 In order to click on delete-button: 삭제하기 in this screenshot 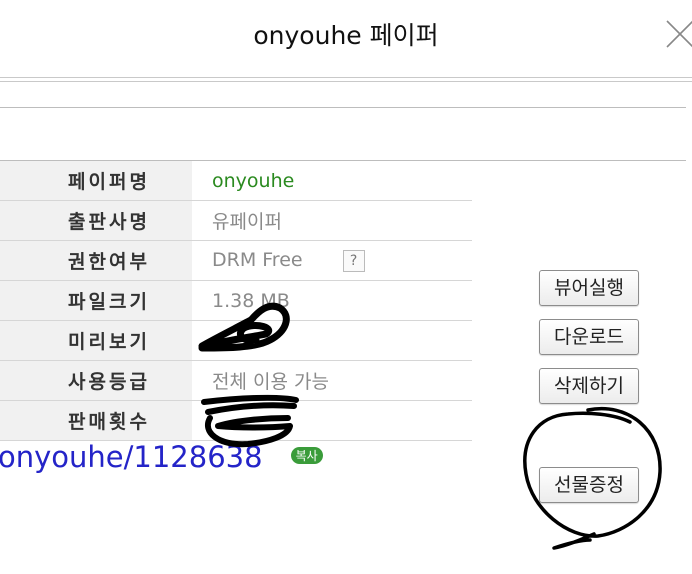, I will do `click(589, 386)`.